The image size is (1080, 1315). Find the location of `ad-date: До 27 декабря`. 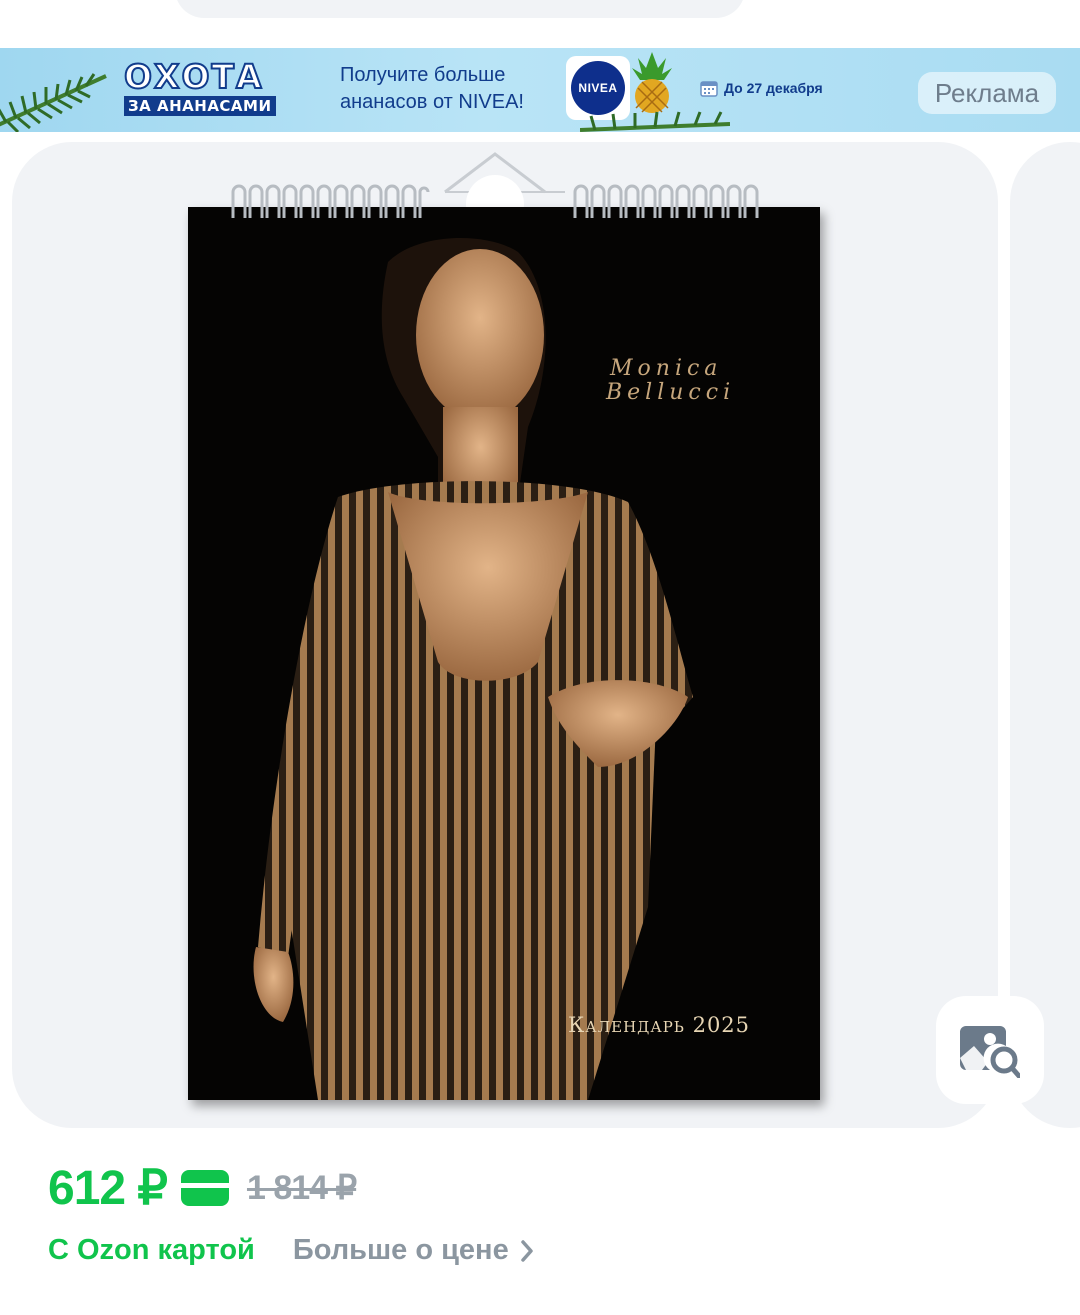

ad-date: До 27 декабря is located at coordinates (761, 88).